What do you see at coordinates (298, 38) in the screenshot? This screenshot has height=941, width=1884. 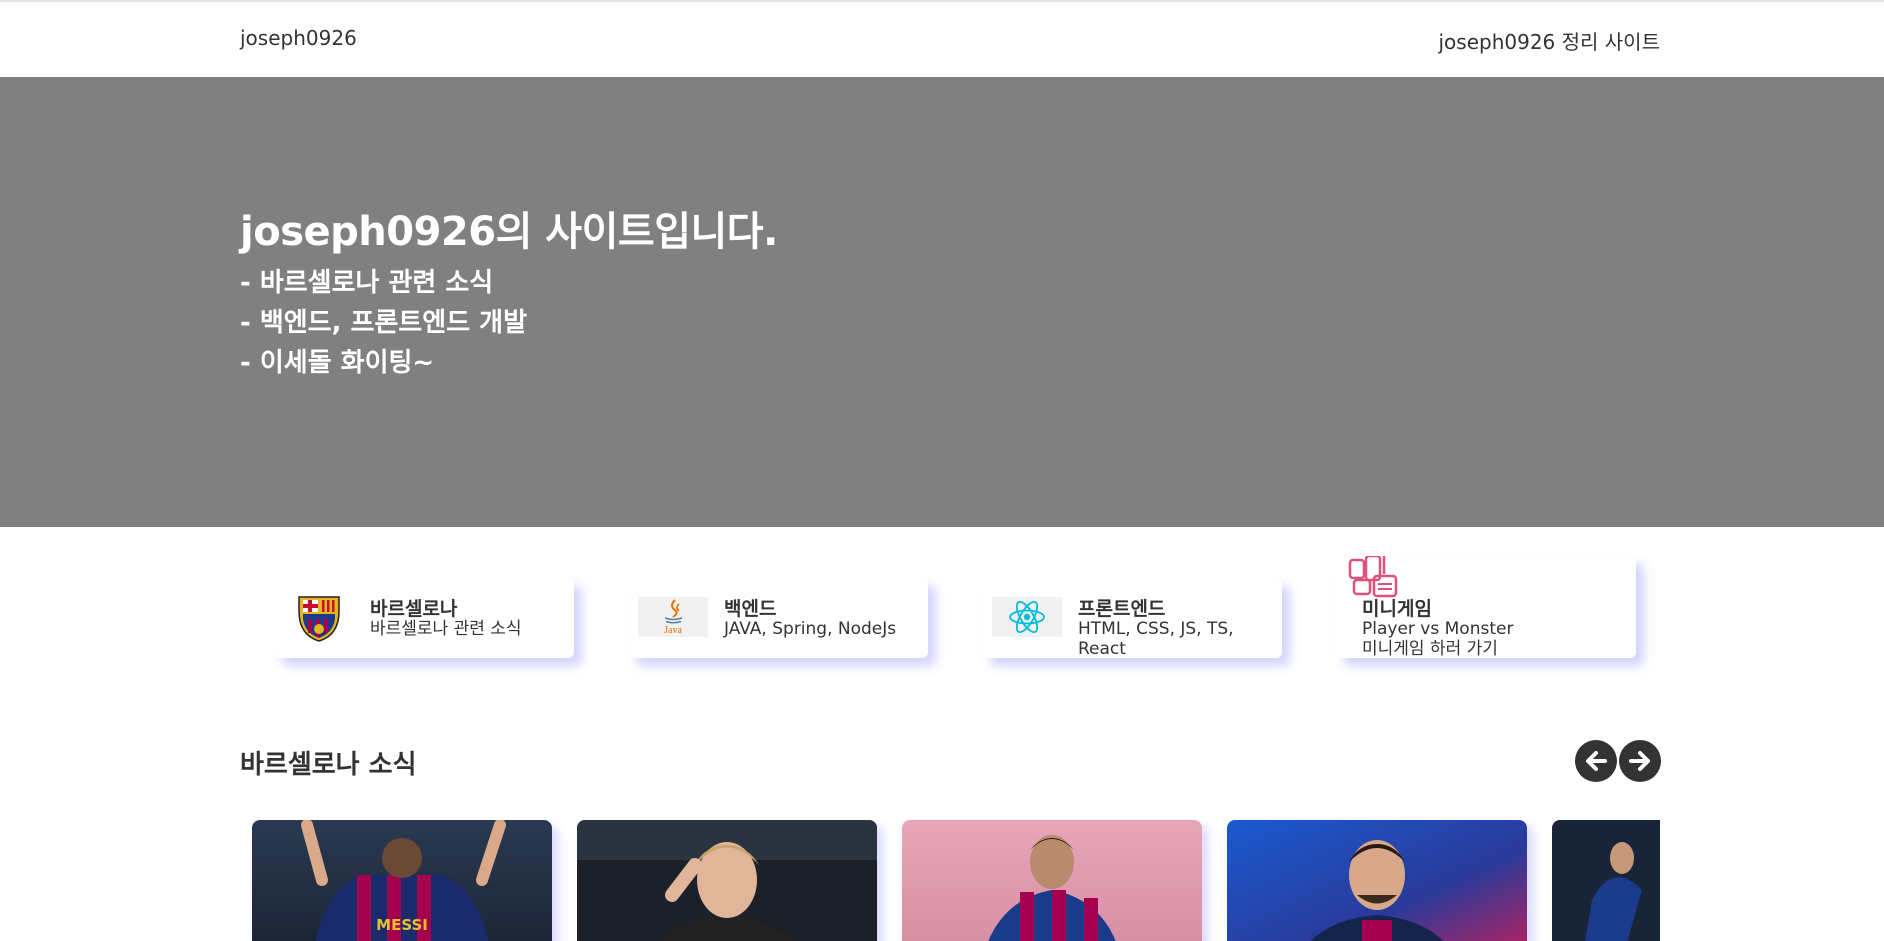 I see `brand-link: joseph0926` at bounding box center [298, 38].